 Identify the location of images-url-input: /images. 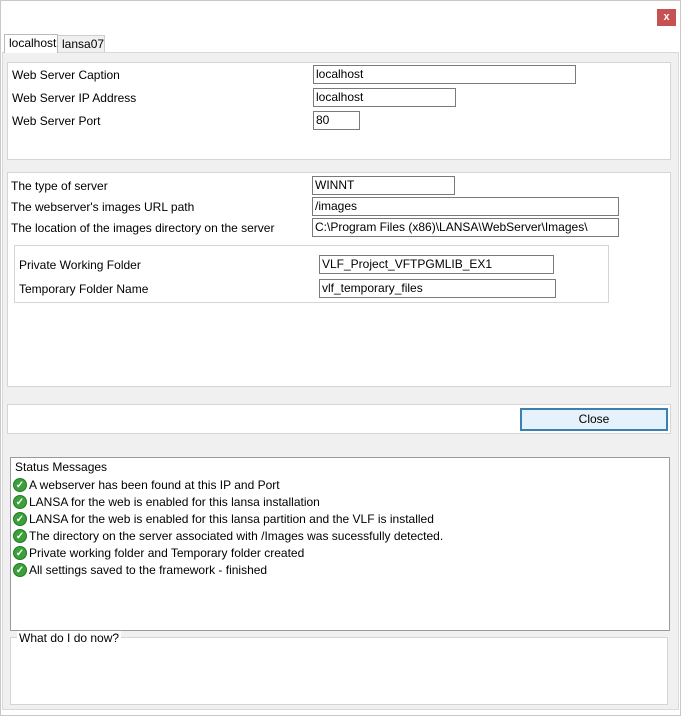
(465, 206).